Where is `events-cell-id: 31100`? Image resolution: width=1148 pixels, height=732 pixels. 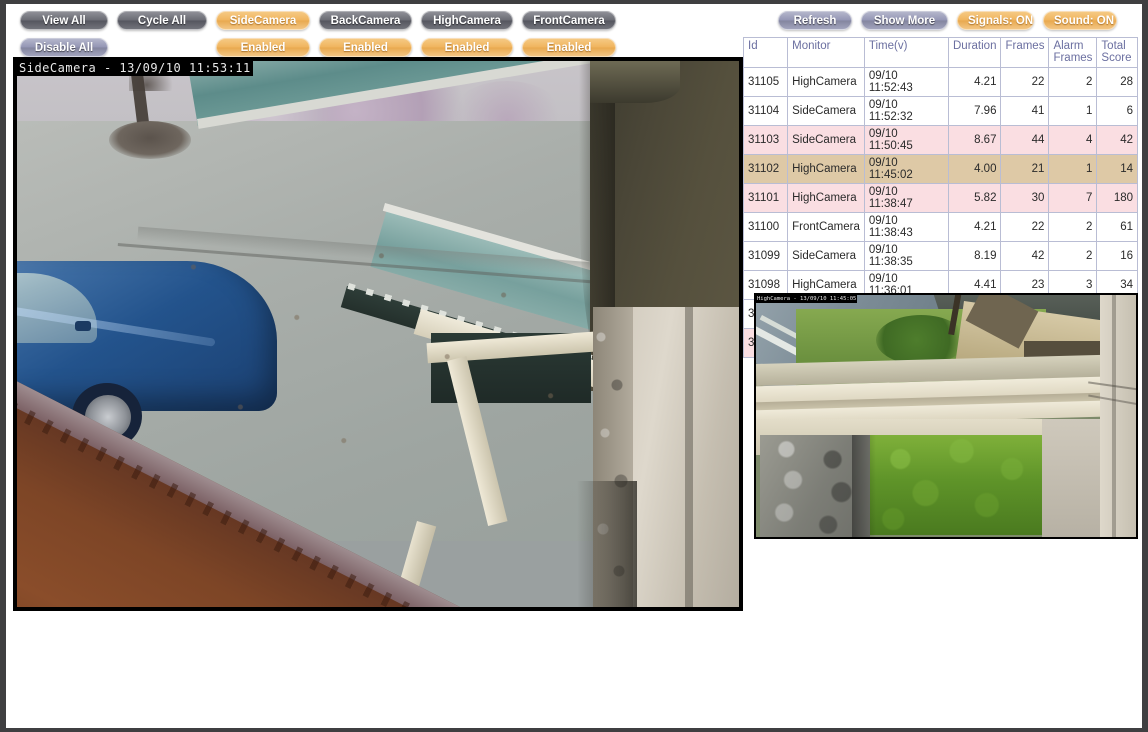 events-cell-id: 31100 is located at coordinates (765, 227).